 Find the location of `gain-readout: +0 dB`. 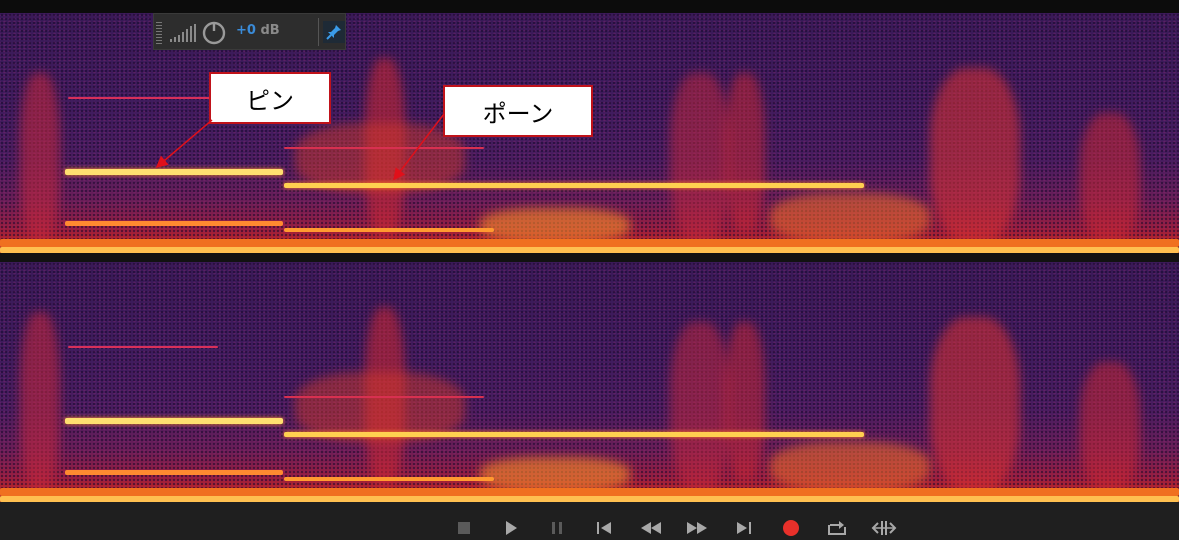

gain-readout: +0 dB is located at coordinates (258, 30).